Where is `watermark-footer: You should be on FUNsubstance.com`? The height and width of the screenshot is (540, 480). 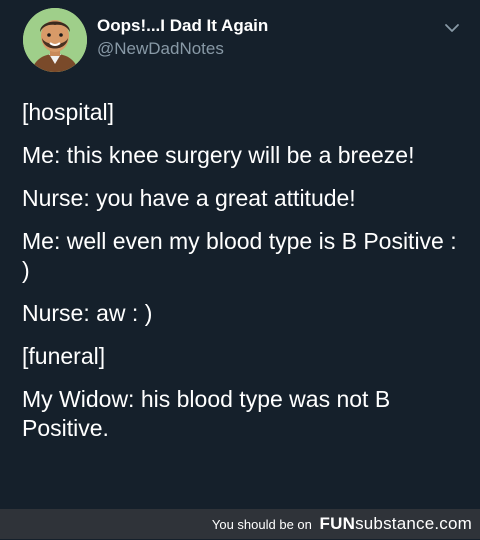 watermark-footer: You should be on FUNsubstance.com is located at coordinates (240, 524).